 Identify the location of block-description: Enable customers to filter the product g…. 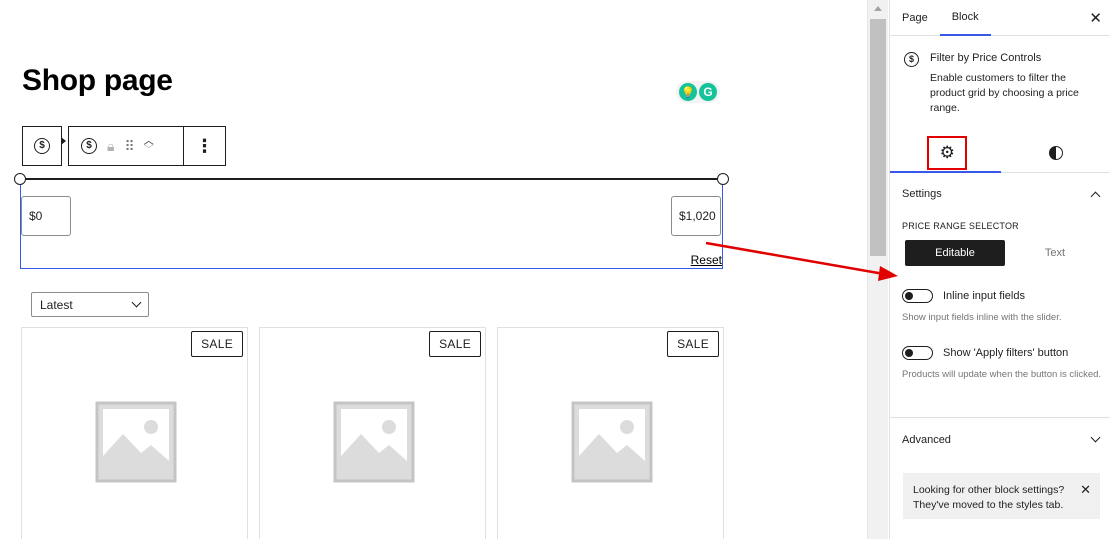
(1004, 93).